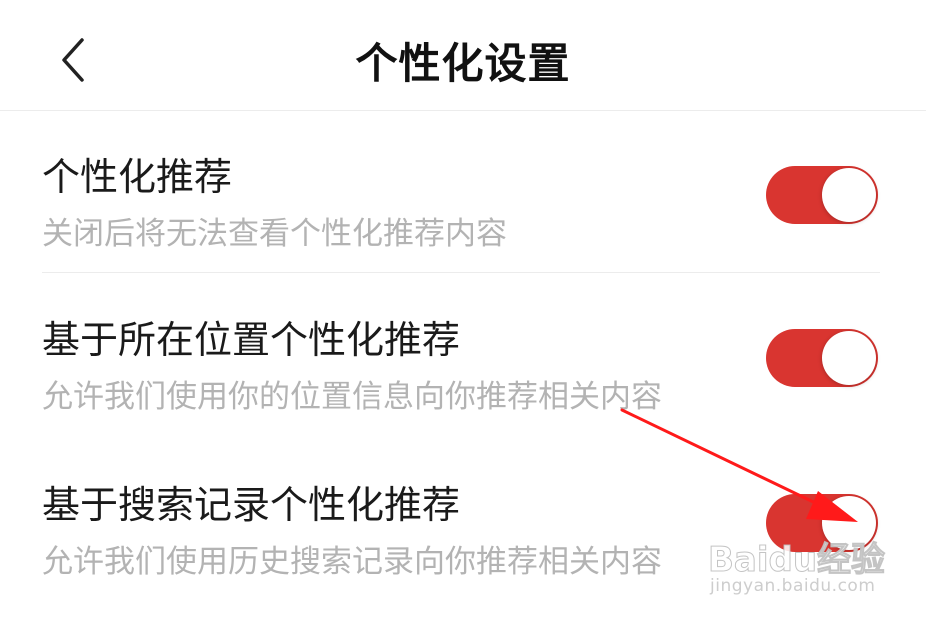  I want to click on page-title: 个性化设置, so click(463, 63).